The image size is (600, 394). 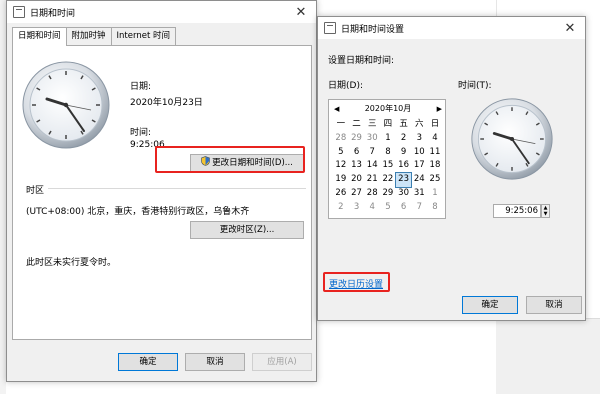 What do you see at coordinates (388, 180) in the screenshot?
I see `calendar-day: 22` at bounding box center [388, 180].